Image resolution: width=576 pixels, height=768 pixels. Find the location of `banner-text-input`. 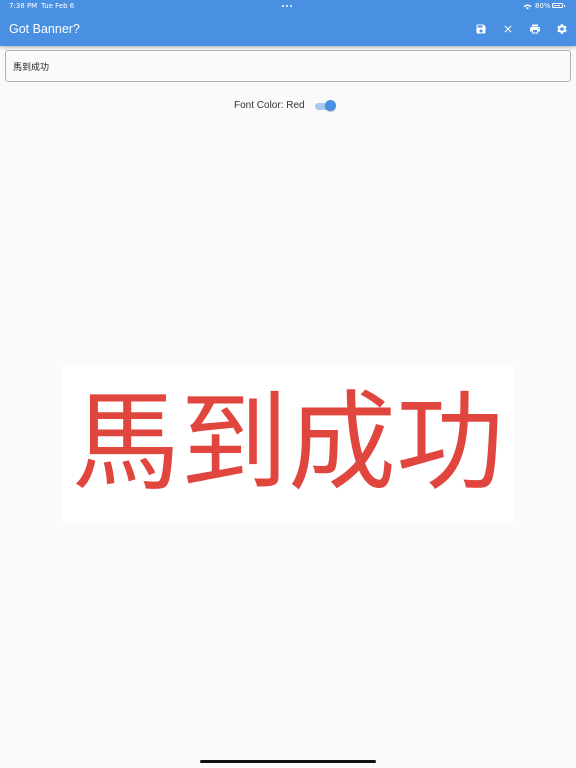

banner-text-input is located at coordinates (288, 66).